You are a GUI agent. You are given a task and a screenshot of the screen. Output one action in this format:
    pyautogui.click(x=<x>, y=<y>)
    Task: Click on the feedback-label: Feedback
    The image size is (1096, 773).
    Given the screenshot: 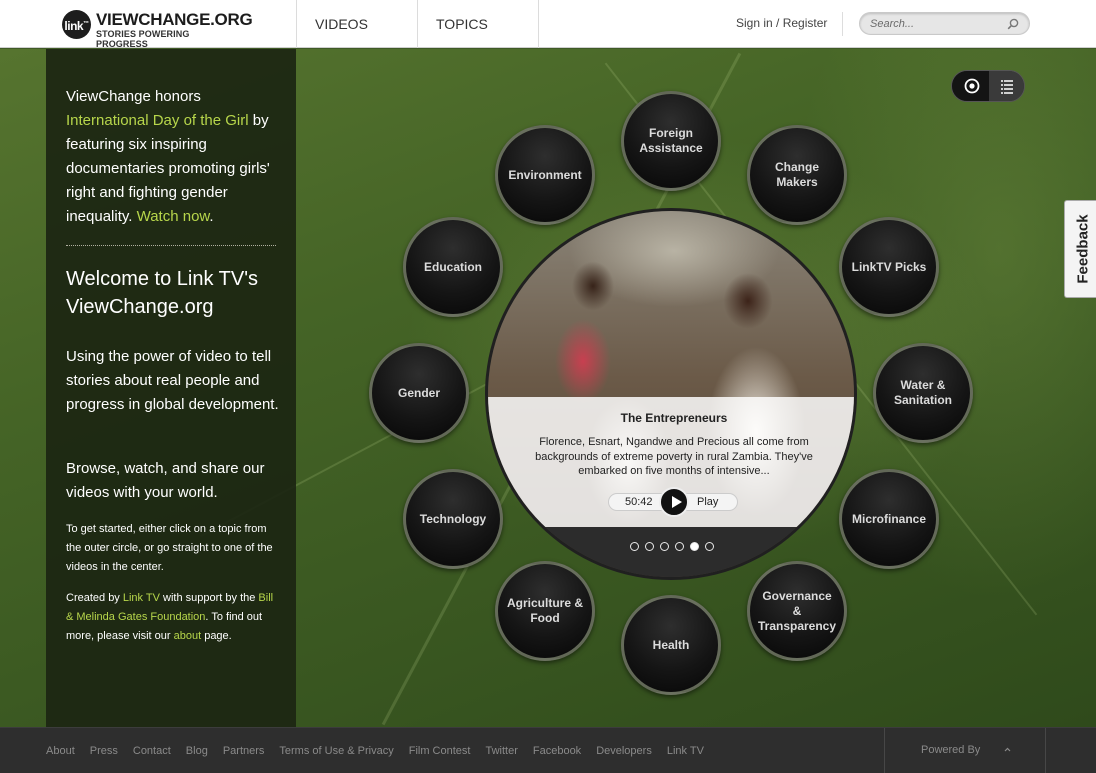 What is the action you would take?
    pyautogui.click(x=1082, y=249)
    